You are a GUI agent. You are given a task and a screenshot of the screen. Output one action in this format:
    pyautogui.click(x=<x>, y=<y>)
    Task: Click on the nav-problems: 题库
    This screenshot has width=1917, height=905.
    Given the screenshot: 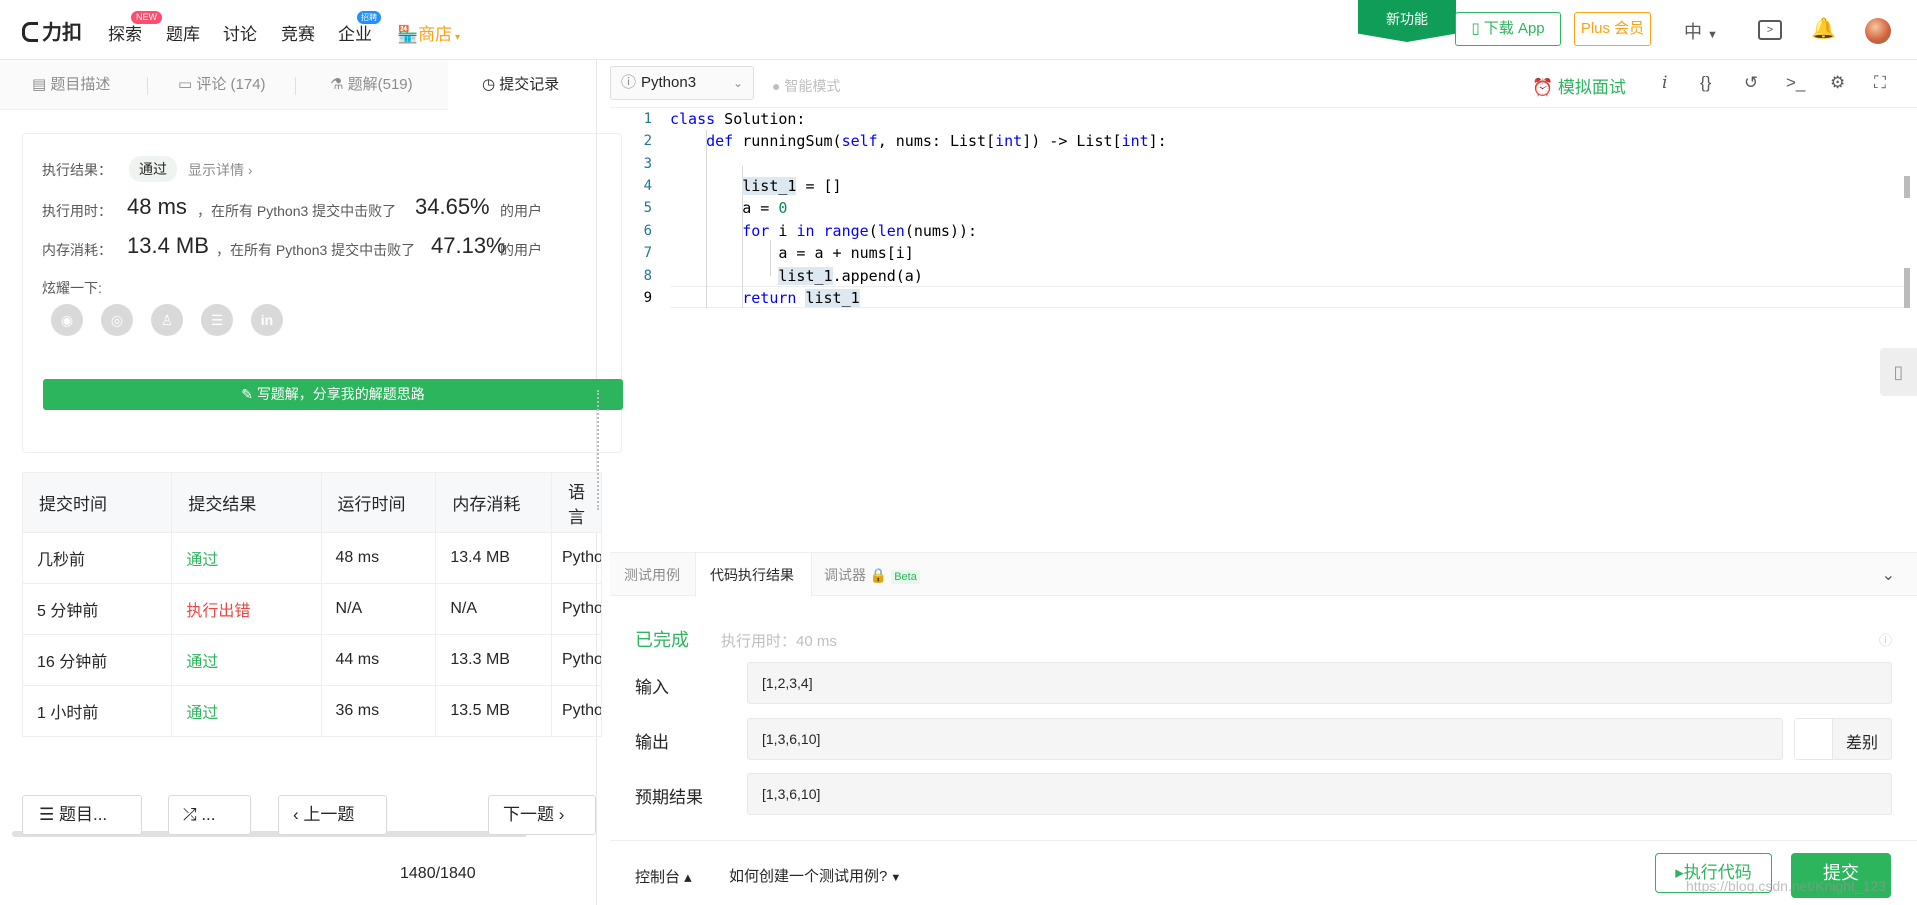 What is the action you would take?
    pyautogui.click(x=183, y=32)
    